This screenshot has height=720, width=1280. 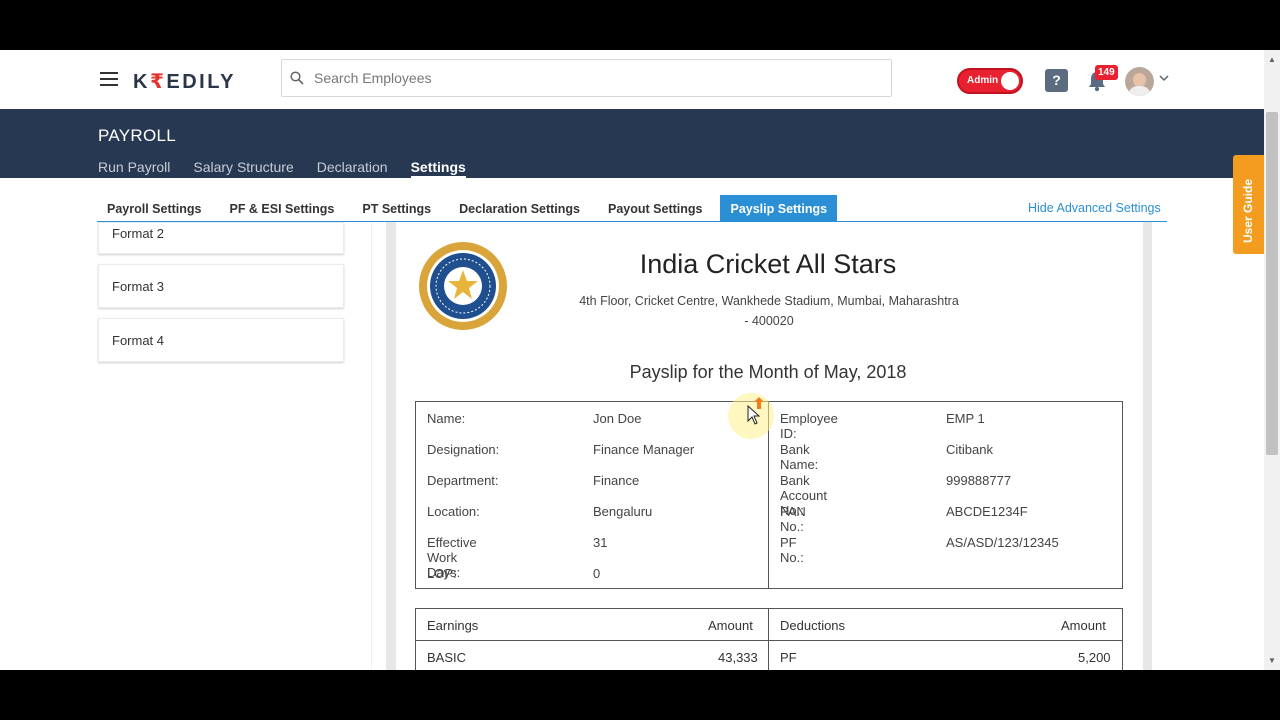 I want to click on admin-toggle-label: Admin, so click(x=983, y=80).